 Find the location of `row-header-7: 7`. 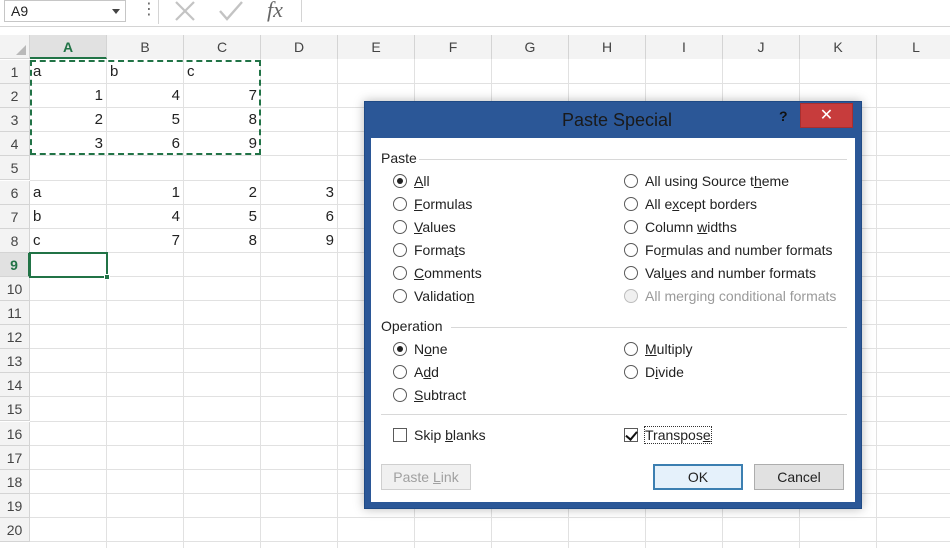

row-header-7: 7 is located at coordinates (15, 216).